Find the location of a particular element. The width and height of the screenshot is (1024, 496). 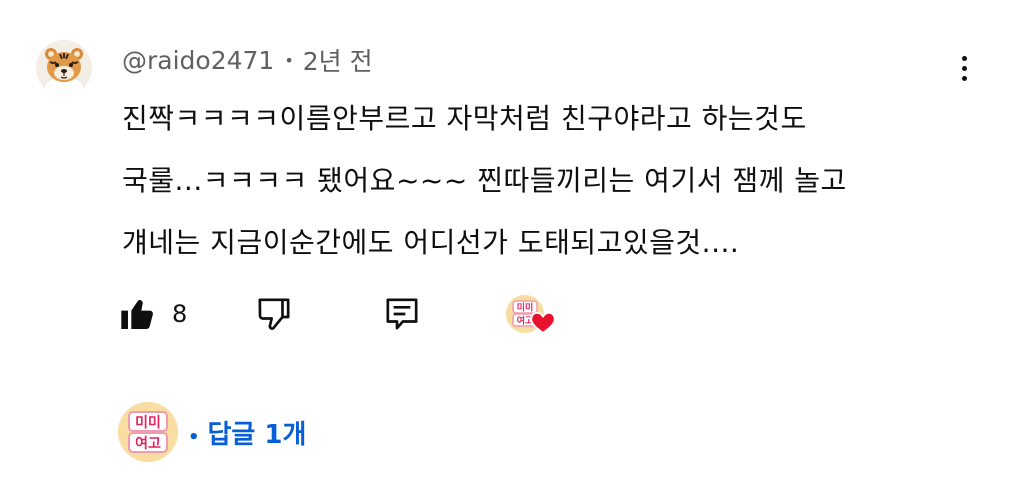

comment-line: 국룰...ㅋㅋㅋㅋ 됐어요~~~ 찐따들끼리는 여기서 잼께 놀고 is located at coordinates (484, 180).